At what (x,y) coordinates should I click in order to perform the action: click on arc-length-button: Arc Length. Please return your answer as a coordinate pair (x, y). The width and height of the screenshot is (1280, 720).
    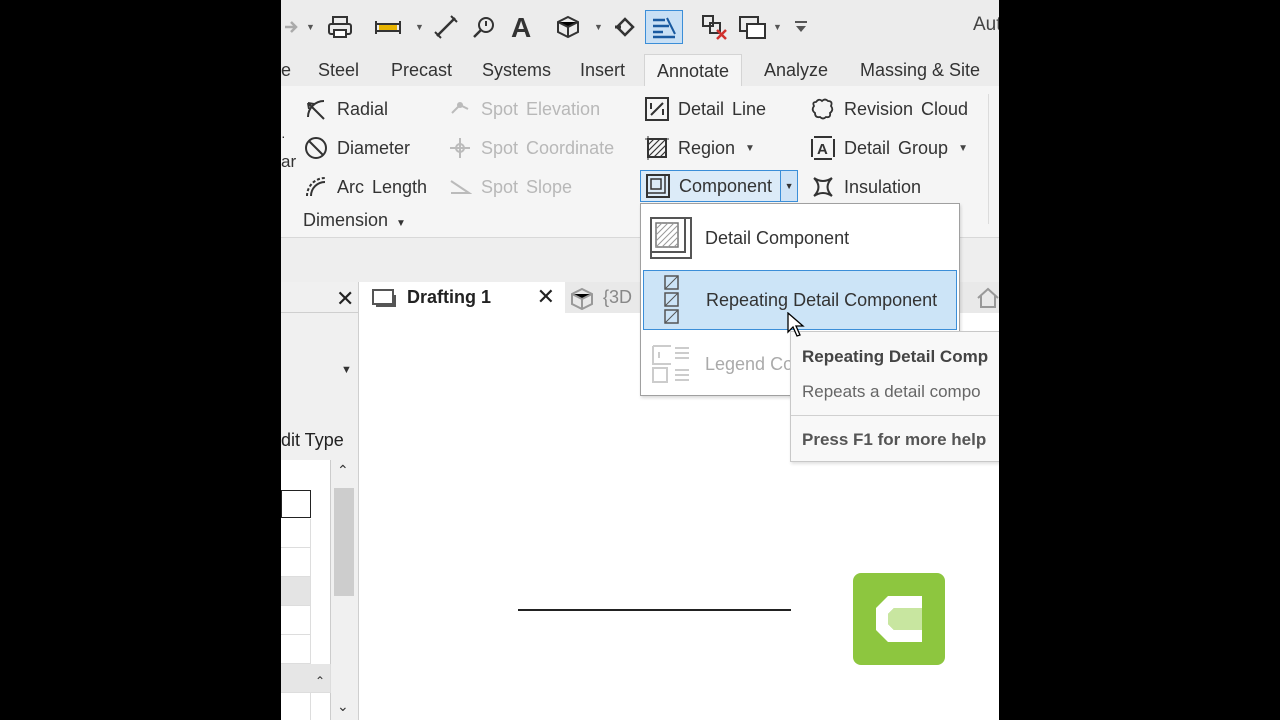
    Looking at the image, I should click on (365, 187).